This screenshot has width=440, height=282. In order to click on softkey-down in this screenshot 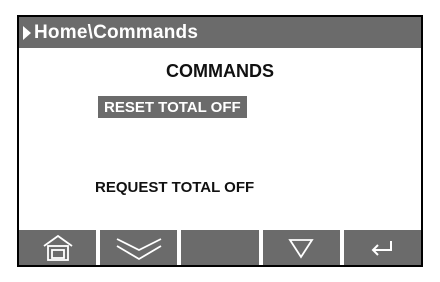, I will do `click(301, 247)`.